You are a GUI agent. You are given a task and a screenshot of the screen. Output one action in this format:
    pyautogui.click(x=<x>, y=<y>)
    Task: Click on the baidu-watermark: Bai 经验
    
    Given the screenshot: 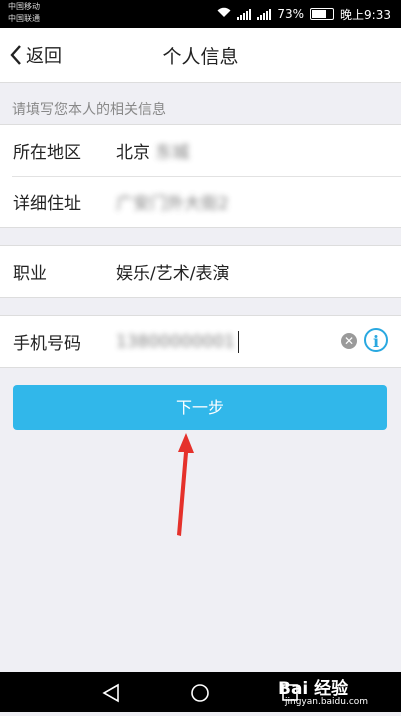 What is the action you would take?
    pyautogui.click(x=313, y=689)
    